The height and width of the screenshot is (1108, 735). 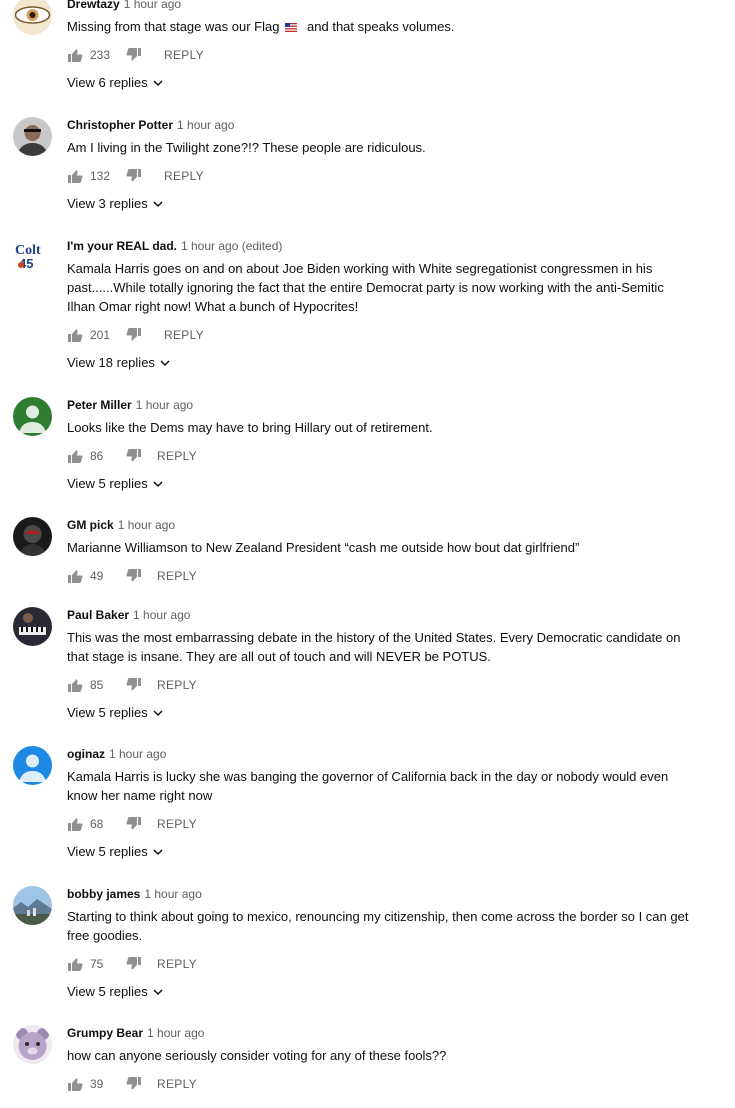 I want to click on like-count: 68, so click(x=97, y=824).